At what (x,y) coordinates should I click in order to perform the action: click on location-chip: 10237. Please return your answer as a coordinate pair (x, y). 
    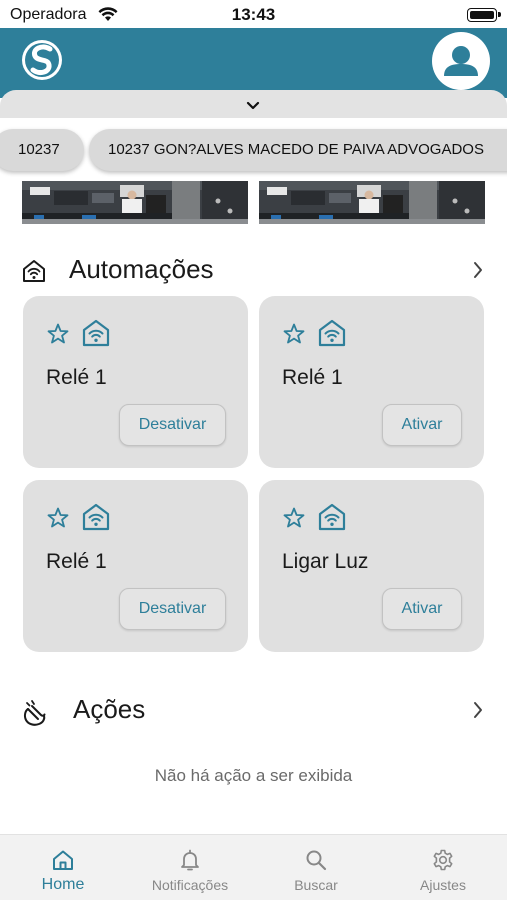
    Looking at the image, I should click on (42, 150).